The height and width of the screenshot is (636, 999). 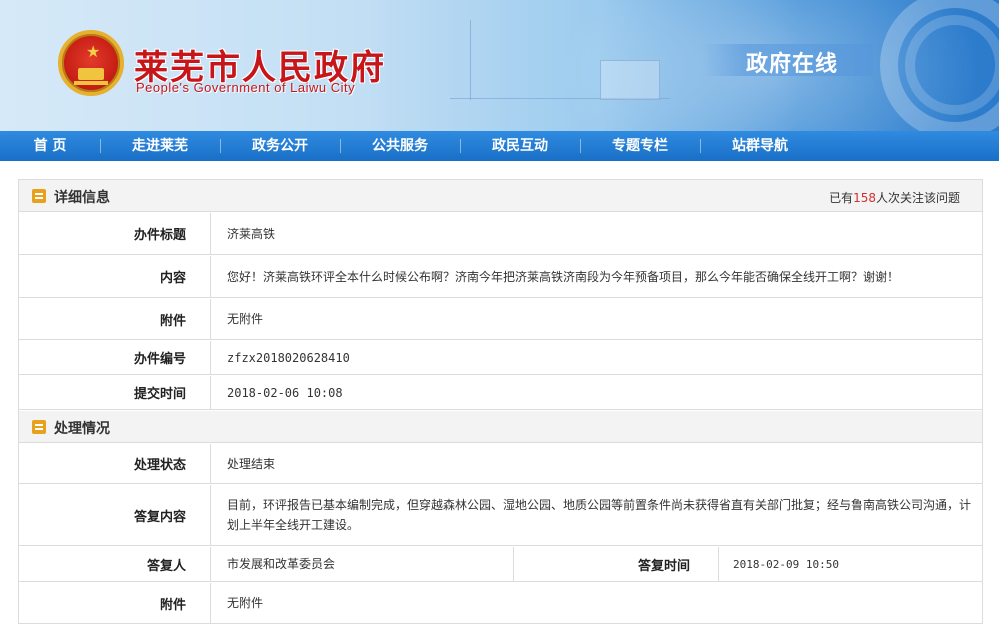 What do you see at coordinates (251, 233) in the screenshot?
I see `field-value: 济莱高铁` at bounding box center [251, 233].